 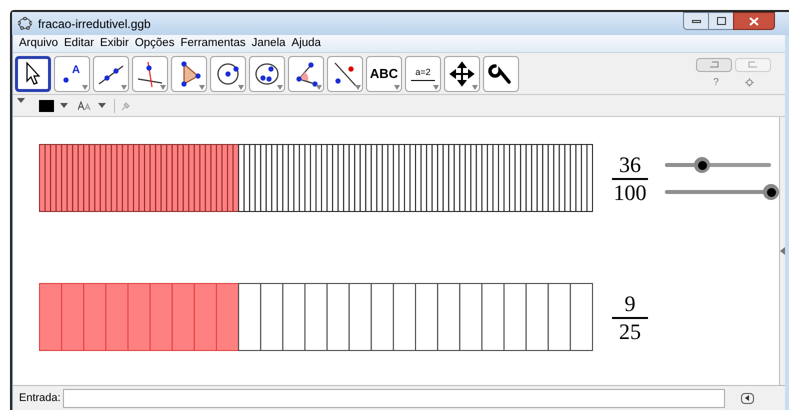 What do you see at coordinates (423, 74) in the screenshot?
I see `tool-button: a=2` at bounding box center [423, 74].